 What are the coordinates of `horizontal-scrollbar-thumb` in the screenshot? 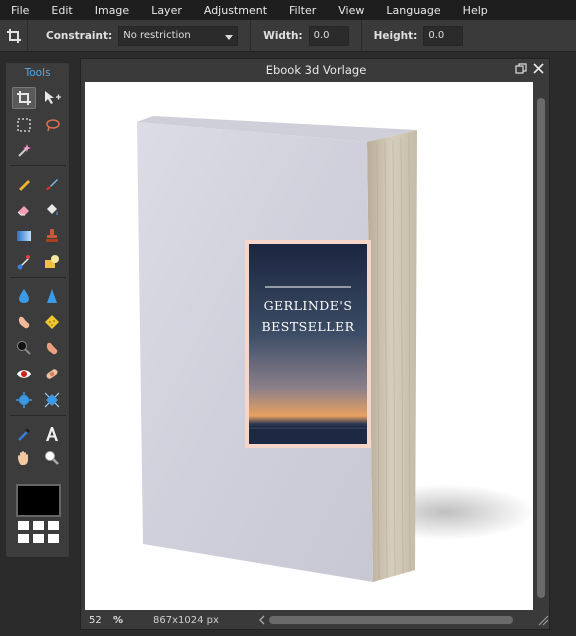 It's located at (391, 620).